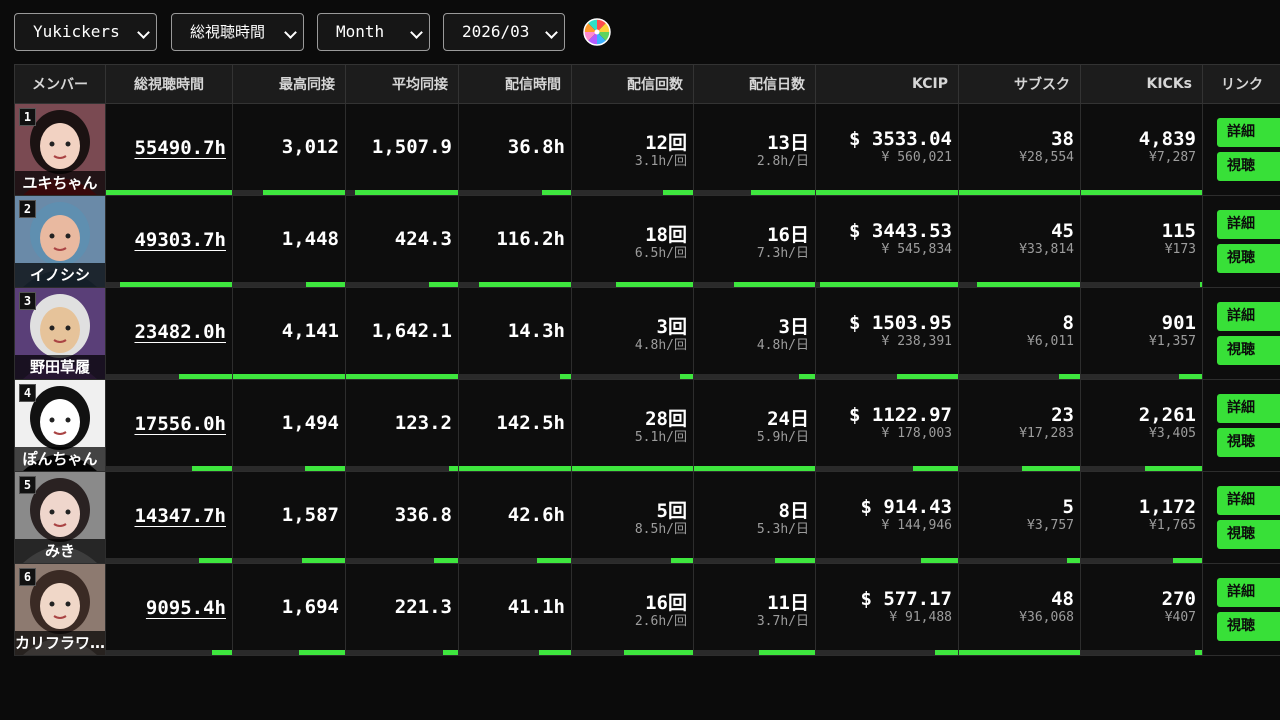 This screenshot has width=1280, height=720. I want to click on month-select: 2026/03, so click(504, 32).